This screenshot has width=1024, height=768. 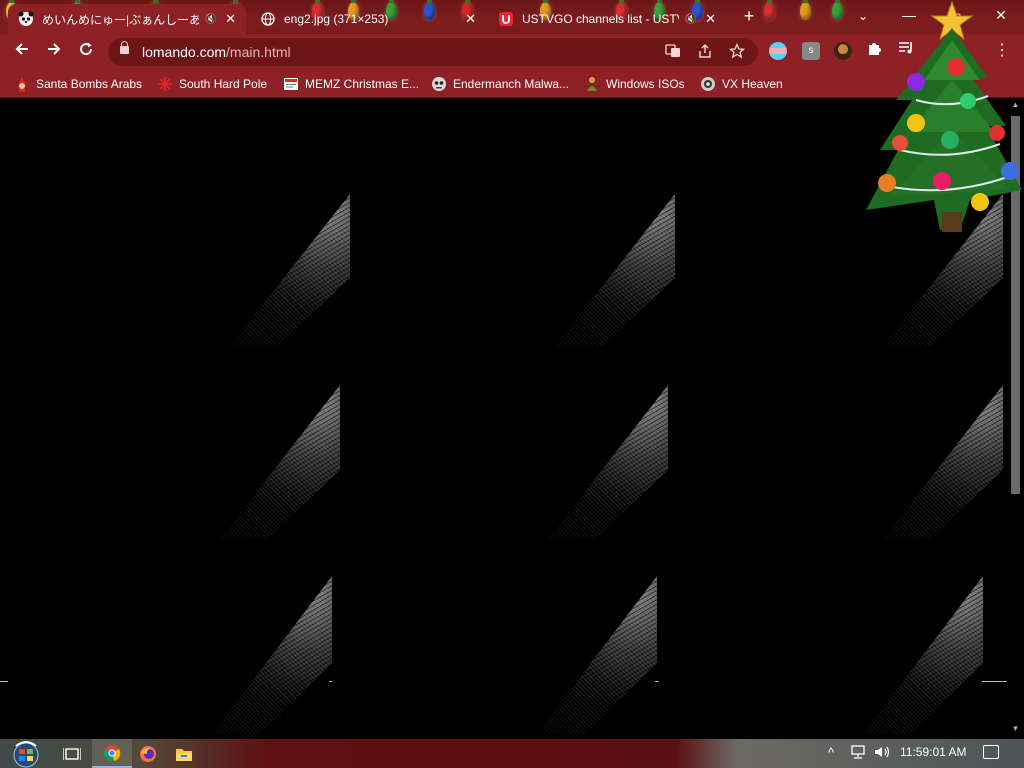 What do you see at coordinates (184, 52) in the screenshot?
I see `url-host: lomando.com` at bounding box center [184, 52].